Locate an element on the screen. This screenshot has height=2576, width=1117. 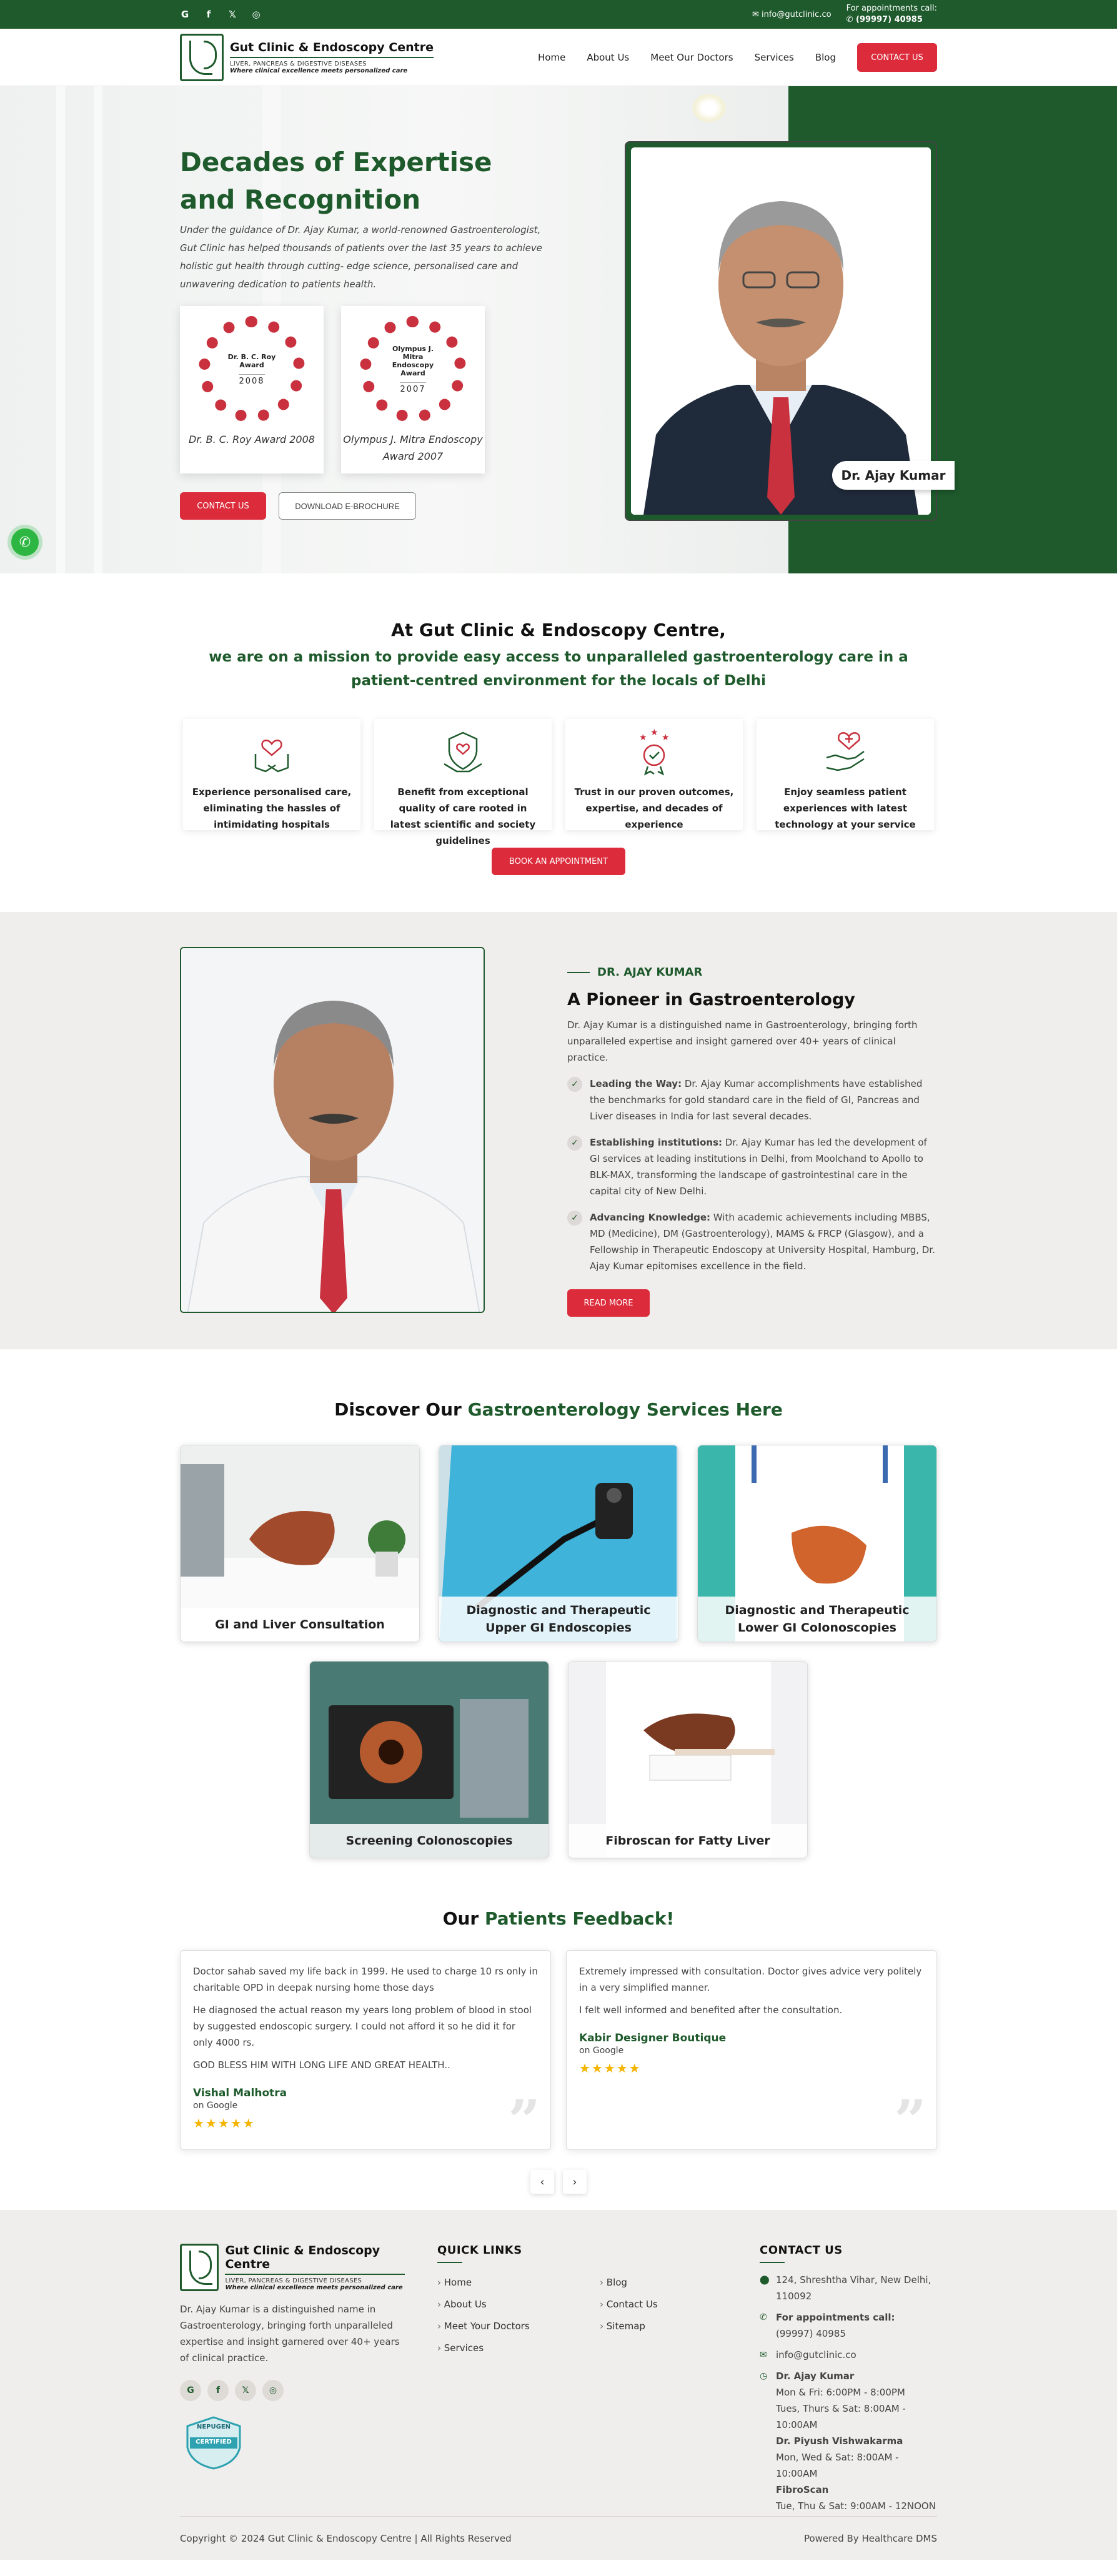
clock-icon: ◷ is located at coordinates (764, 2376).